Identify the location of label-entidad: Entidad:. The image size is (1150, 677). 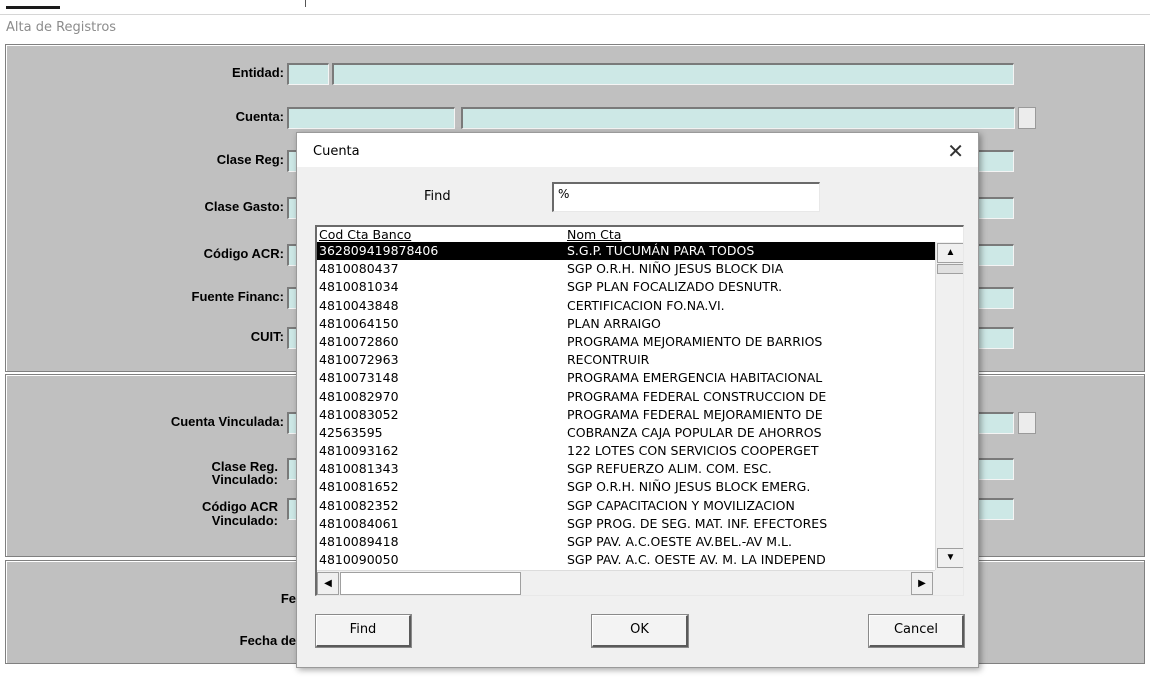
(258, 72).